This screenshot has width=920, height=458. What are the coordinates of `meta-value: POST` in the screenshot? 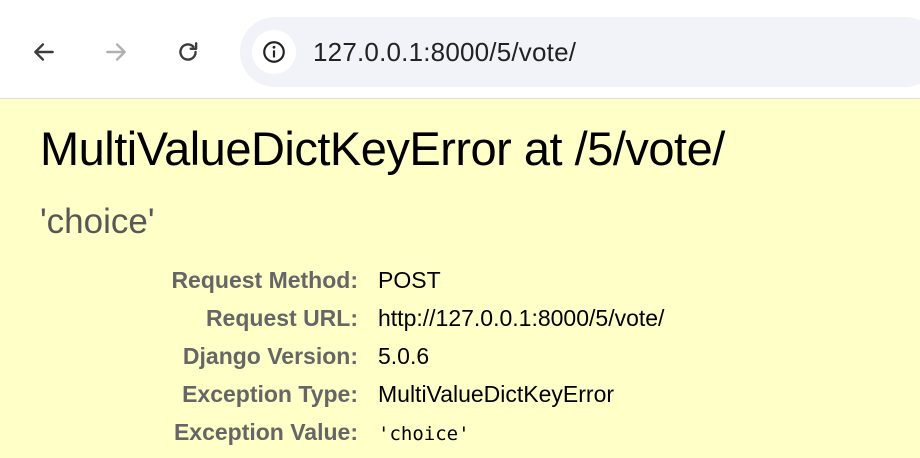 It's located at (409, 280).